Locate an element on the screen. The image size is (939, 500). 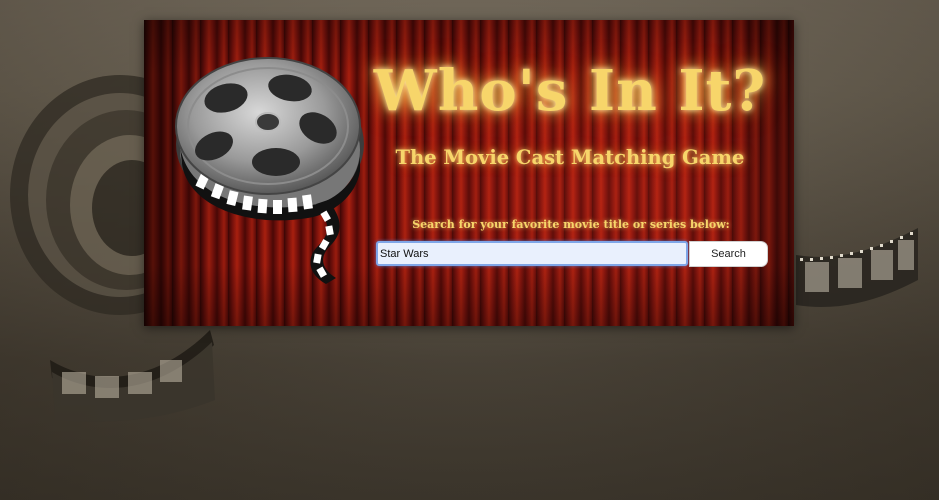
search-input is located at coordinates (532, 253).